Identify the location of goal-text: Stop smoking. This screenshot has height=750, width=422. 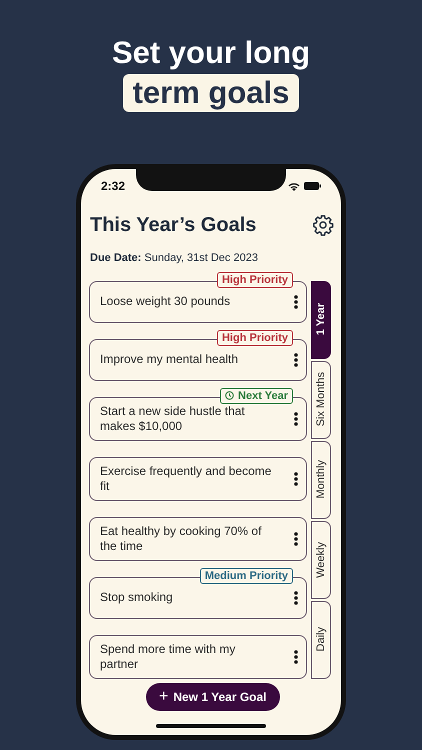
(137, 597).